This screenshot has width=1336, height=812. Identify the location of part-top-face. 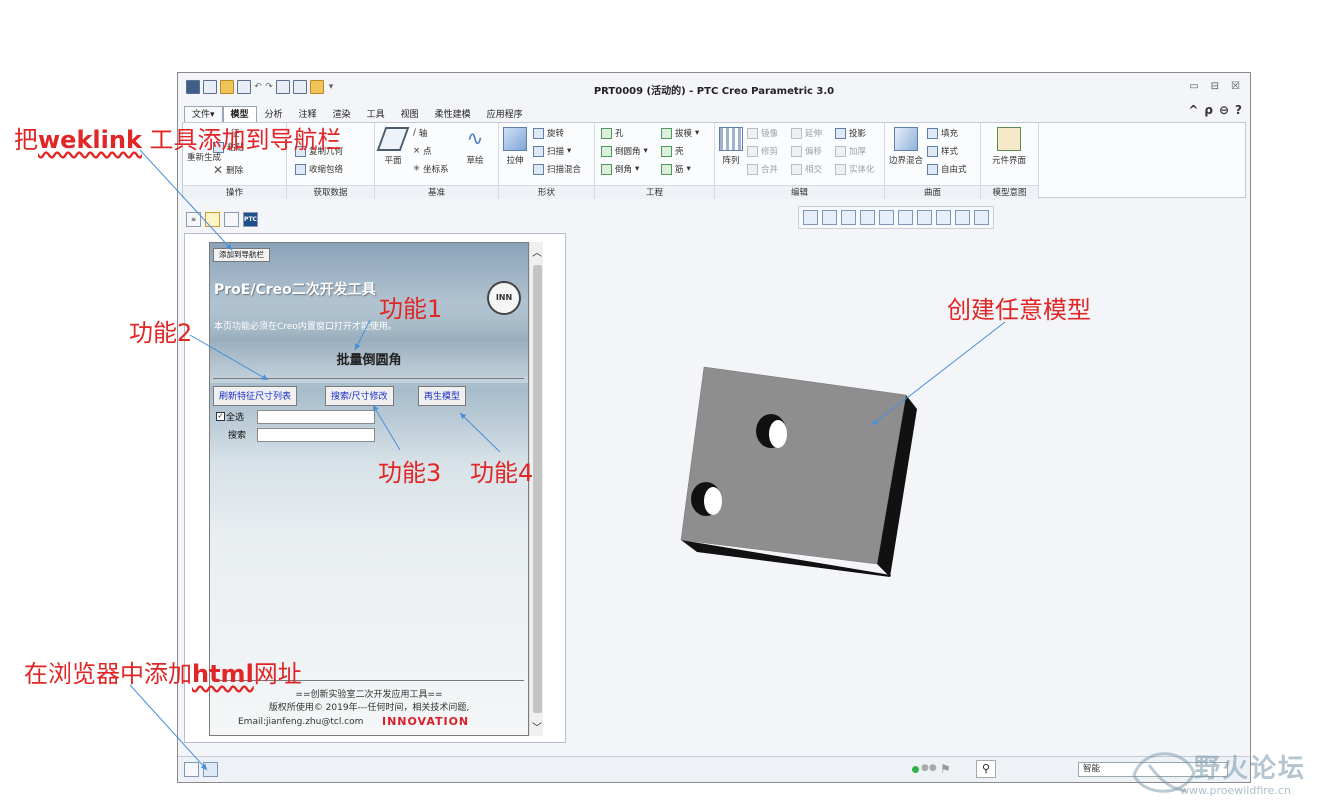
(793, 465).